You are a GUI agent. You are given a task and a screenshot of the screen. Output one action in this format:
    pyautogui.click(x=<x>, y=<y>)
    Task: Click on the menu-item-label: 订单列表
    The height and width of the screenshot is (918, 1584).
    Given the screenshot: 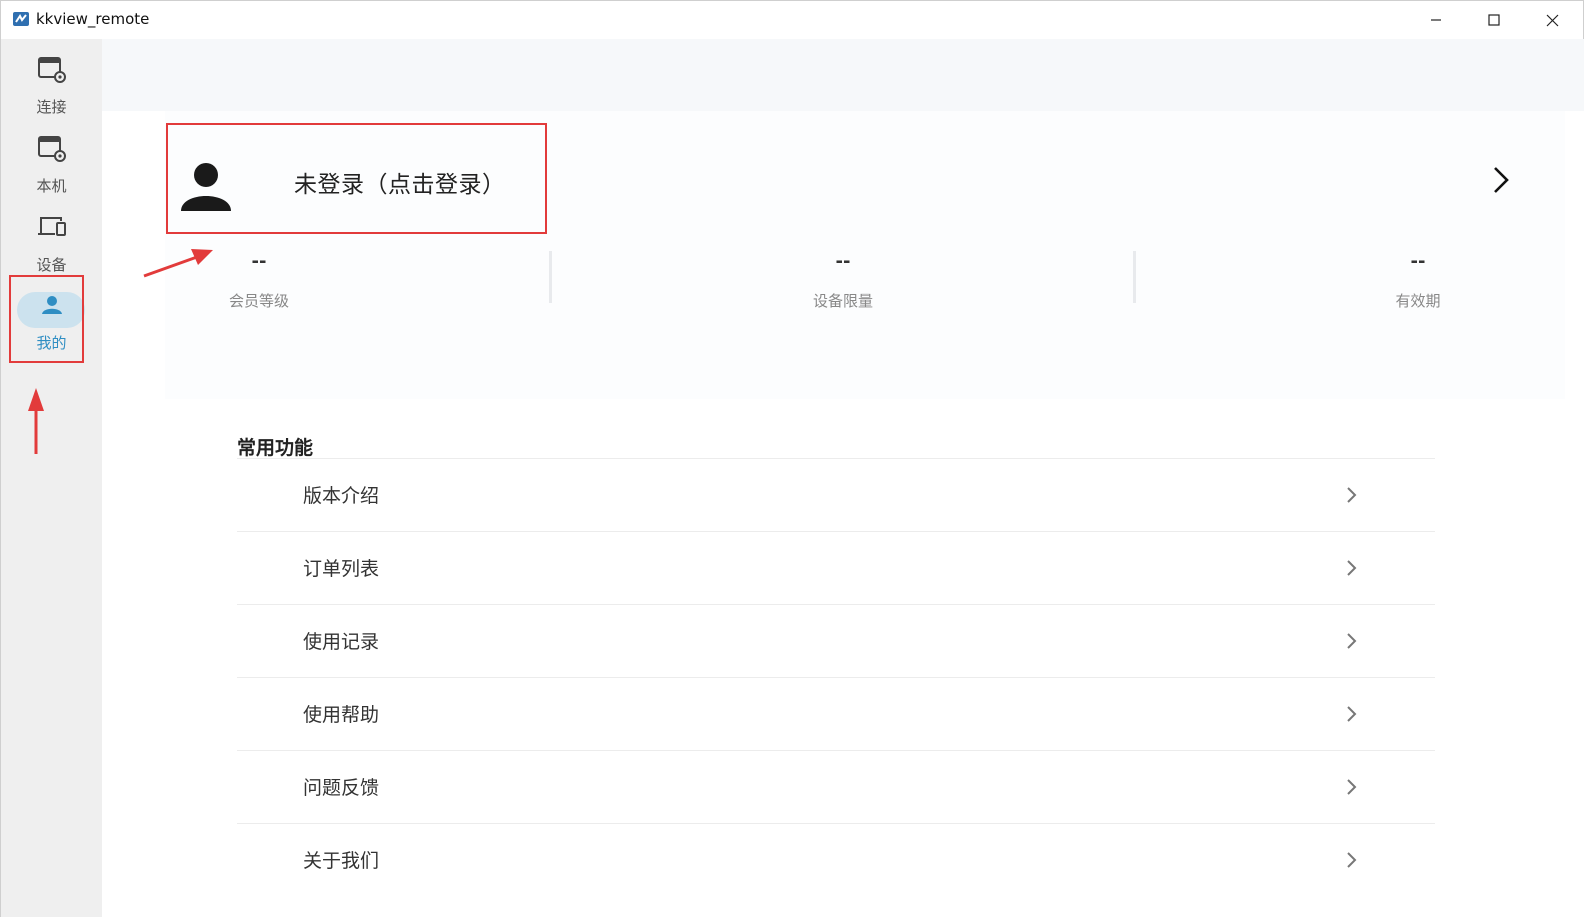 What is the action you would take?
    pyautogui.click(x=341, y=569)
    